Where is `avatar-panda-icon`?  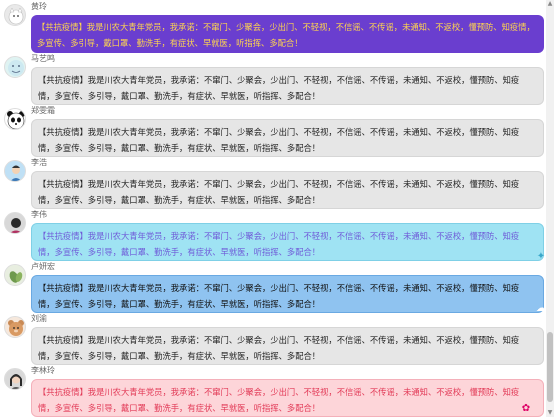
avatar-panda-icon is located at coordinates (16, 120).